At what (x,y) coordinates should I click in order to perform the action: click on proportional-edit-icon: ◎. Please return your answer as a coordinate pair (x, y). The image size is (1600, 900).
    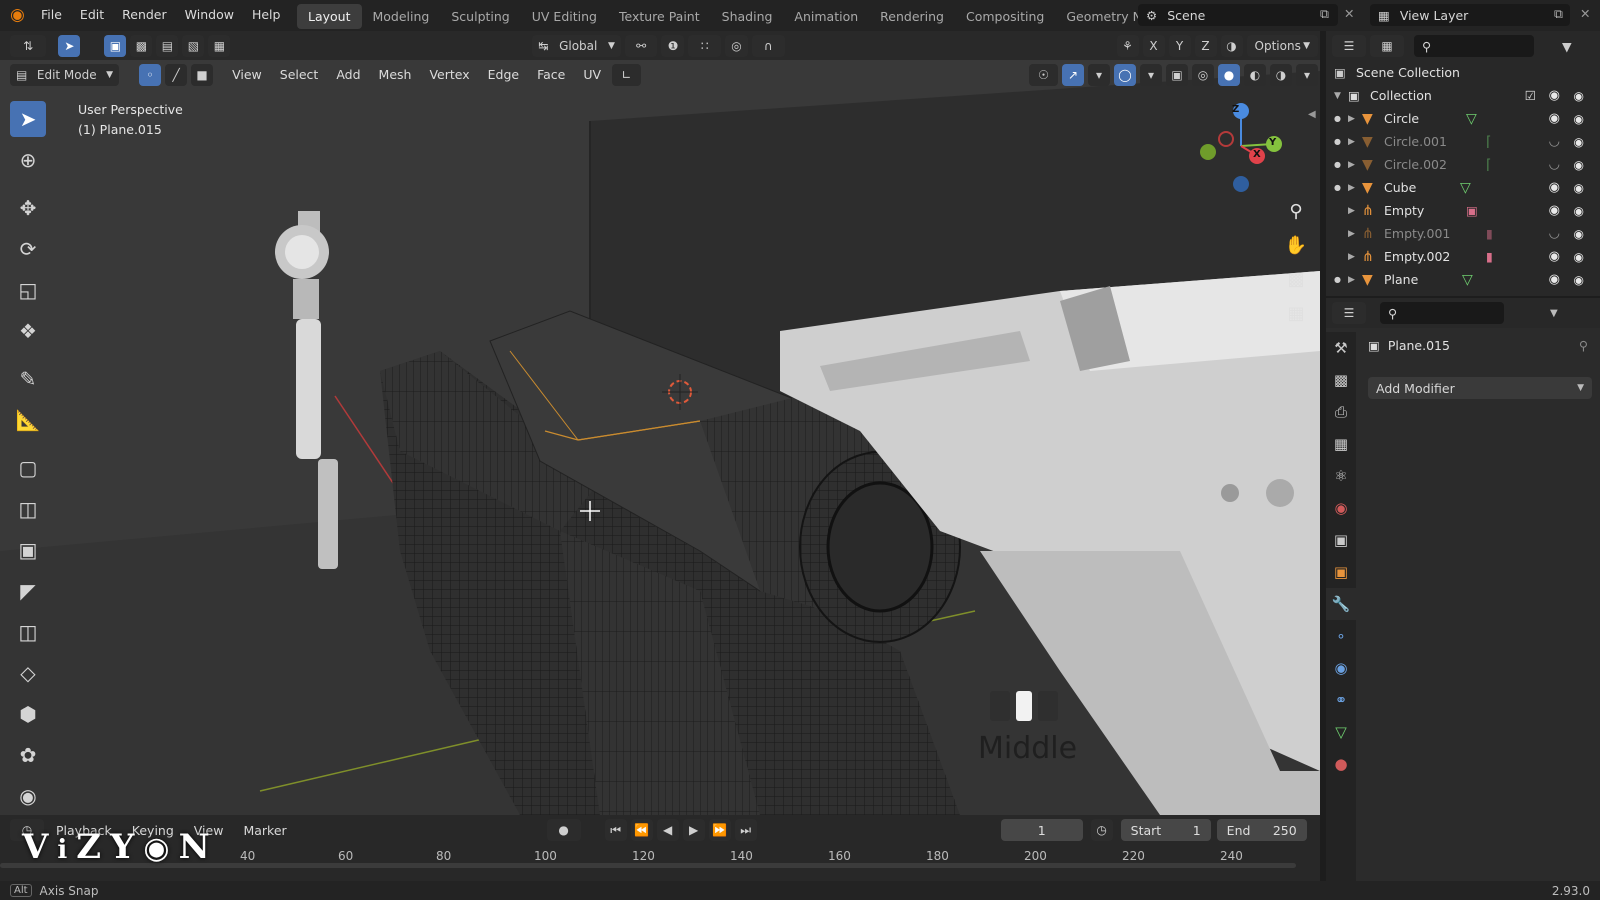
    Looking at the image, I should click on (736, 45).